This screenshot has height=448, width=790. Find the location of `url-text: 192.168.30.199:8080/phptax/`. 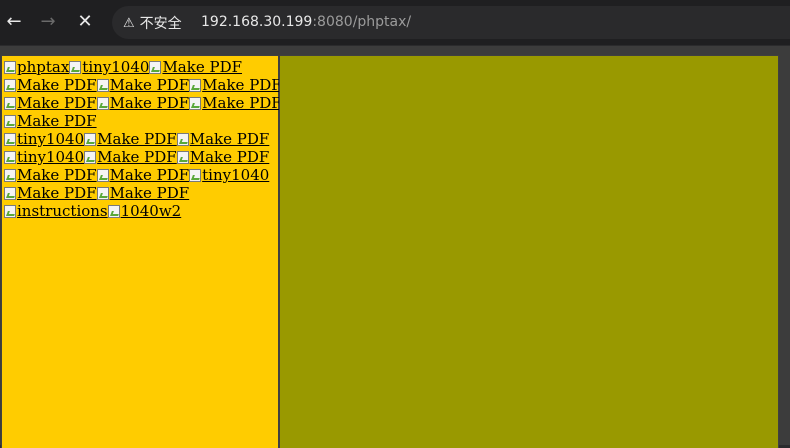

url-text: 192.168.30.199:8080/phptax/ is located at coordinates (306, 22).